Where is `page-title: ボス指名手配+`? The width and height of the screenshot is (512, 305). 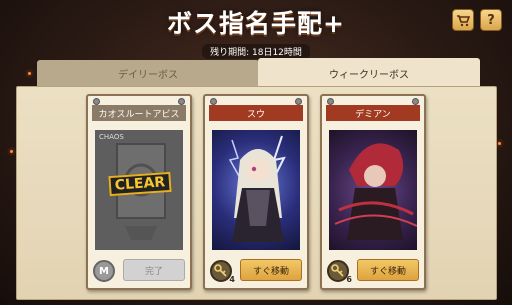
page-title: ボス指名手配+ is located at coordinates (256, 23).